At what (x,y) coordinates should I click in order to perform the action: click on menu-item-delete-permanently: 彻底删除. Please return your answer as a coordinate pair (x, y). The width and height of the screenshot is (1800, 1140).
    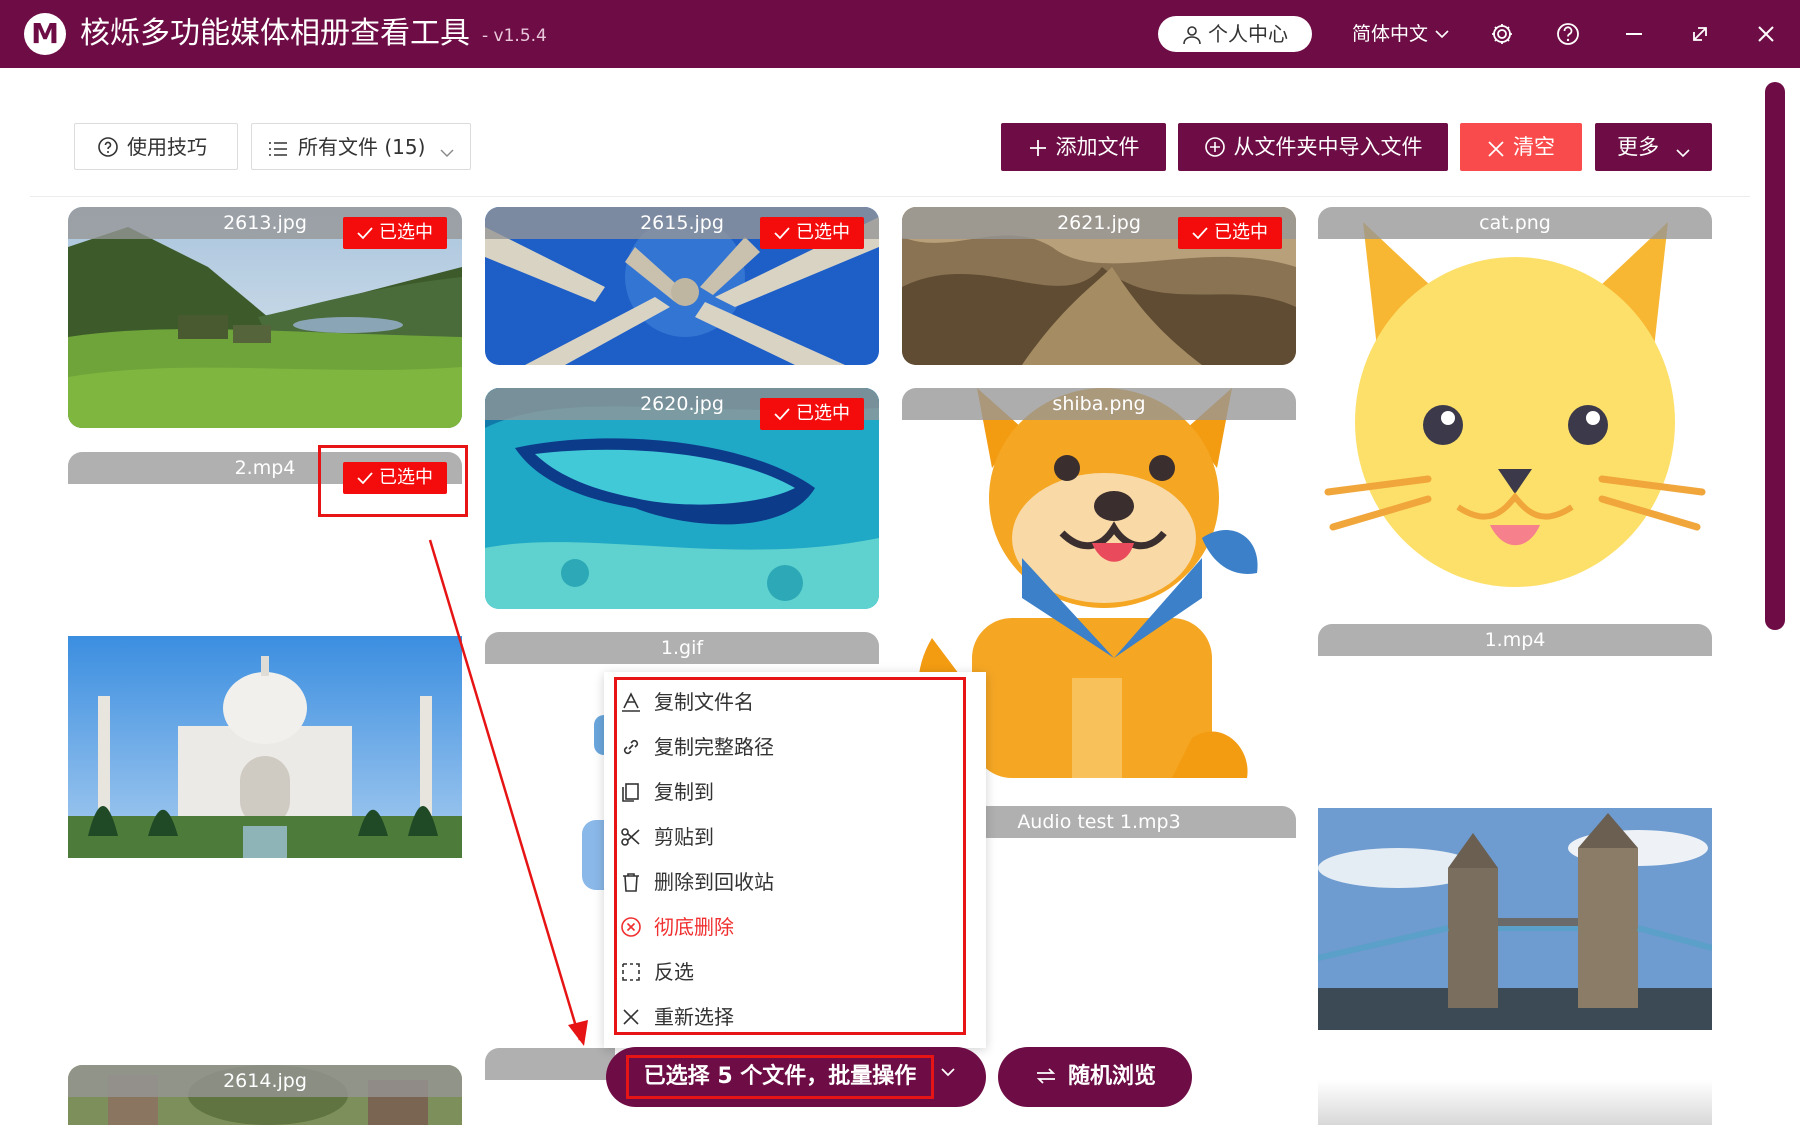
    Looking at the image, I should click on (785, 927).